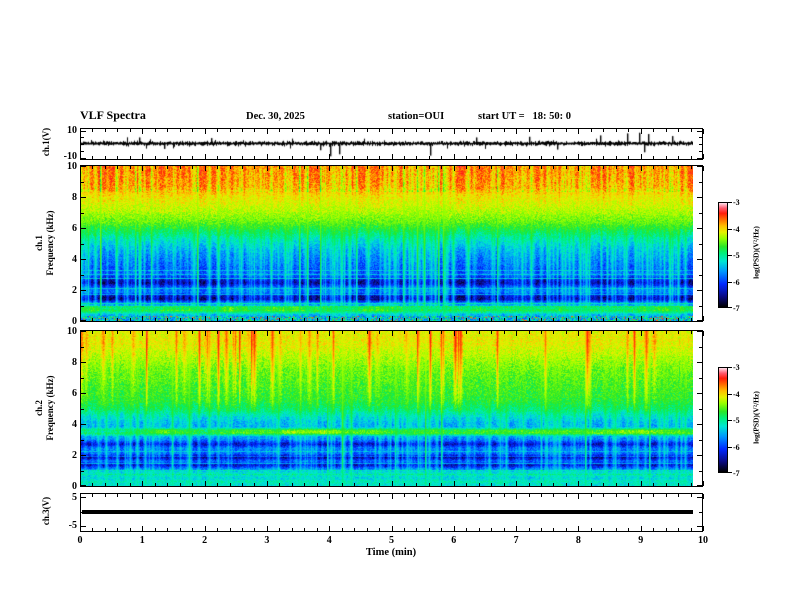  Describe the element at coordinates (416, 116) in the screenshot. I see `station-label: station=OUI` at that location.